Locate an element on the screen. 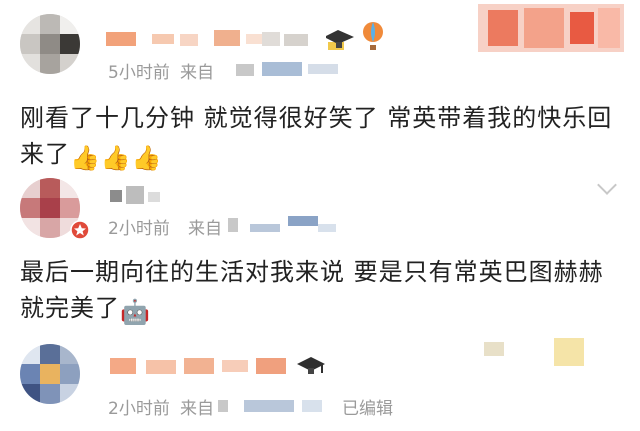  ad-redacted is located at coordinates (539, 353).